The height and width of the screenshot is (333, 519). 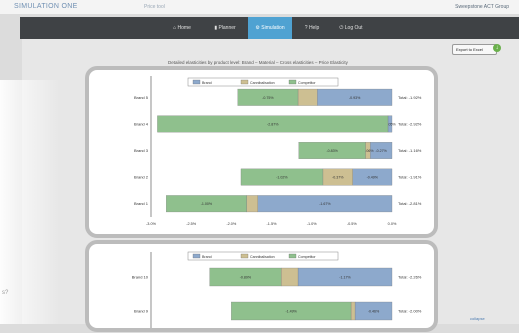 I want to click on bar-data-label: -1.17%, so click(x=345, y=278).